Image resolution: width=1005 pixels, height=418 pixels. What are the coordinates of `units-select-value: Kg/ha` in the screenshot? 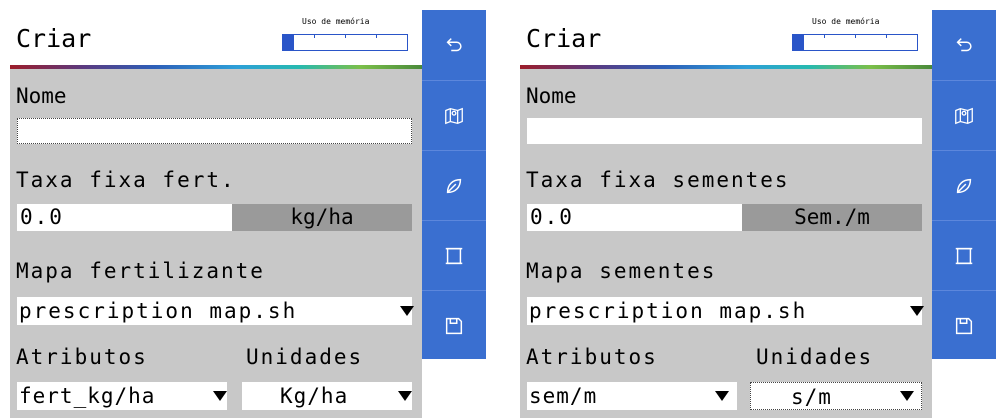 It's located at (314, 396).